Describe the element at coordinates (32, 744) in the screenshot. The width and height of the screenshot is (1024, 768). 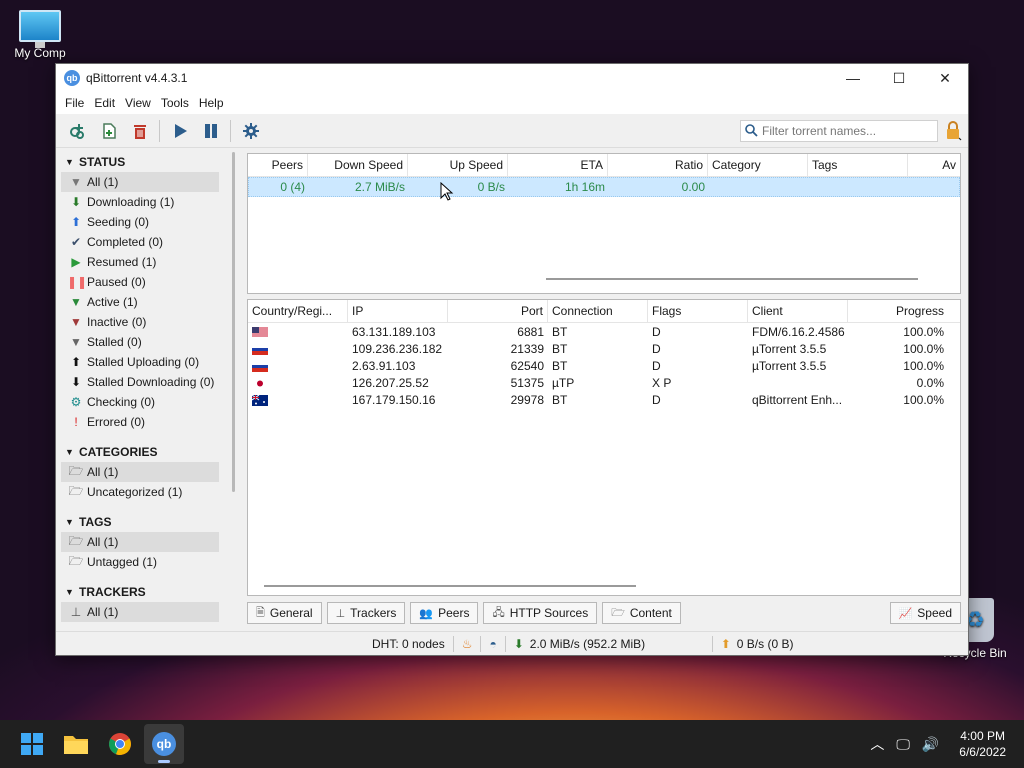
I see `start-button` at that location.